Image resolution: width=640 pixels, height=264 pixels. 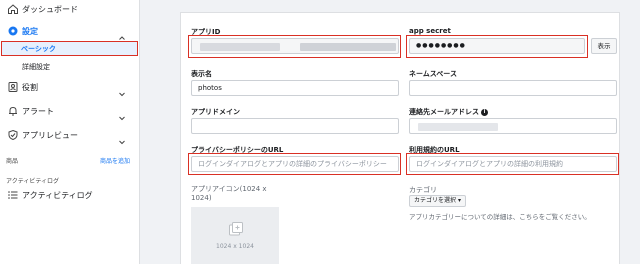 What do you see at coordinates (433, 74) in the screenshot?
I see `namespace-label: ネームスペース` at bounding box center [433, 74].